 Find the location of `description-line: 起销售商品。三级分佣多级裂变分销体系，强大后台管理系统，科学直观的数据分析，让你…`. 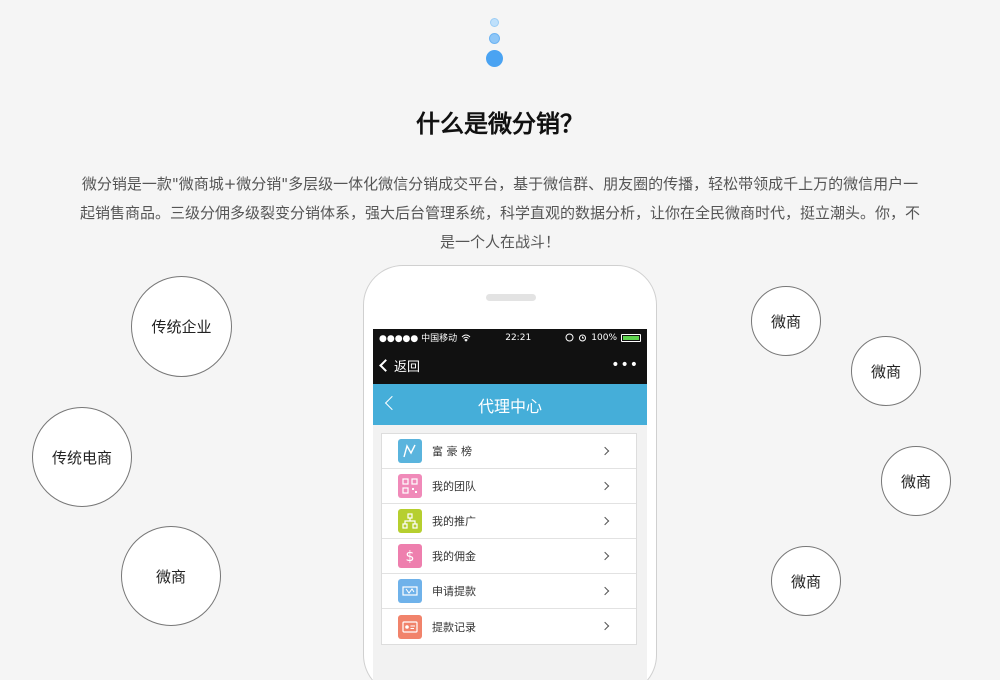

description-line: 起销售商品。三级分佣多级裂变分销体系，强大后台管理系统，科学直观的数据分析，让你… is located at coordinates (499, 213).